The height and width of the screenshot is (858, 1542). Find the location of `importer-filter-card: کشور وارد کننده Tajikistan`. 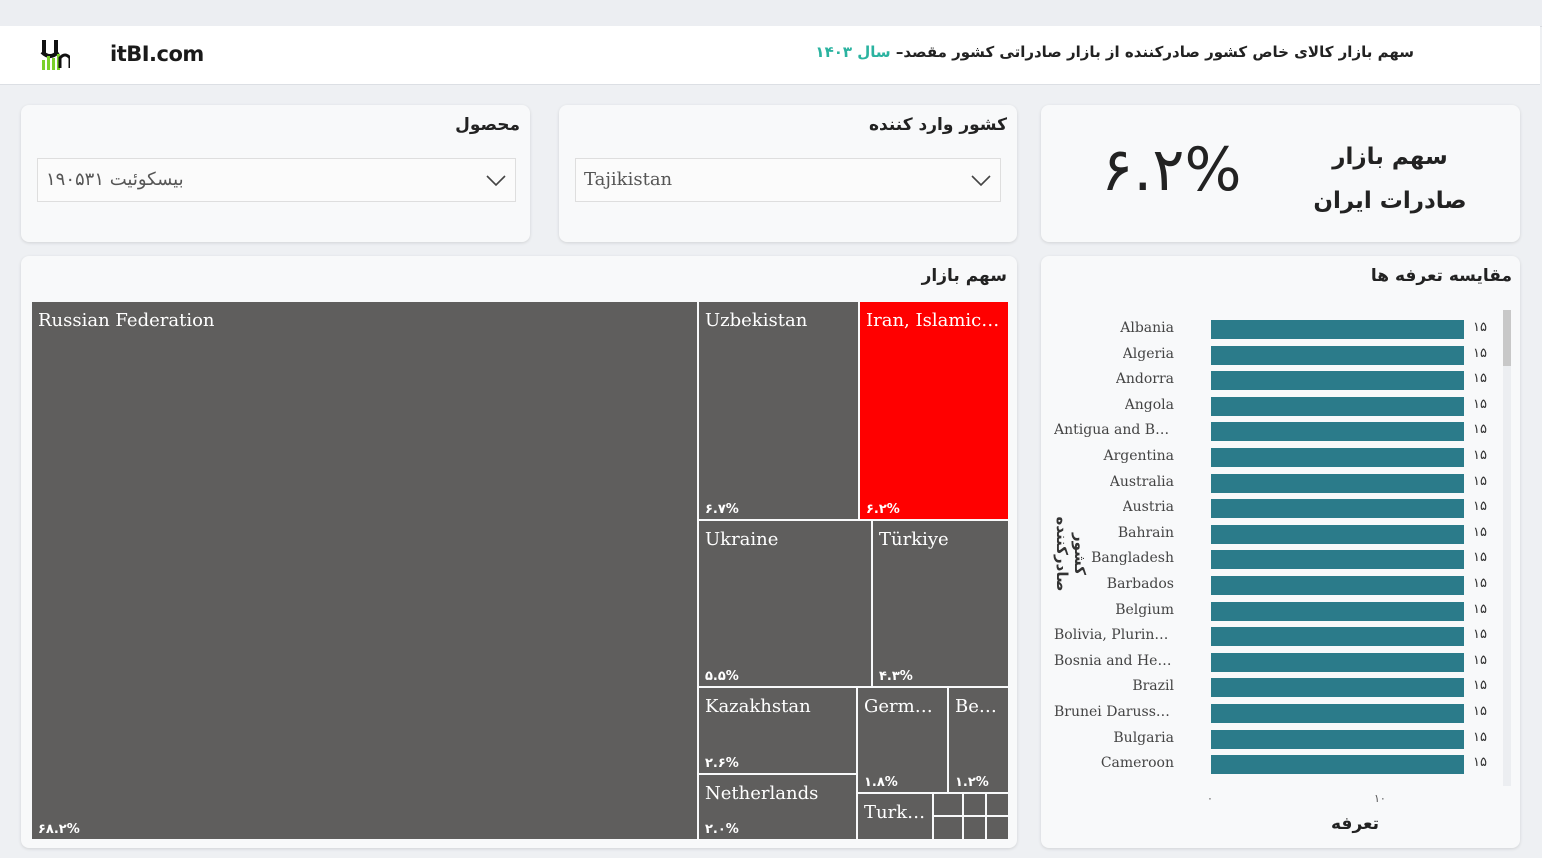

importer-filter-card: کشور وارد کننده Tajikistan is located at coordinates (788, 173).